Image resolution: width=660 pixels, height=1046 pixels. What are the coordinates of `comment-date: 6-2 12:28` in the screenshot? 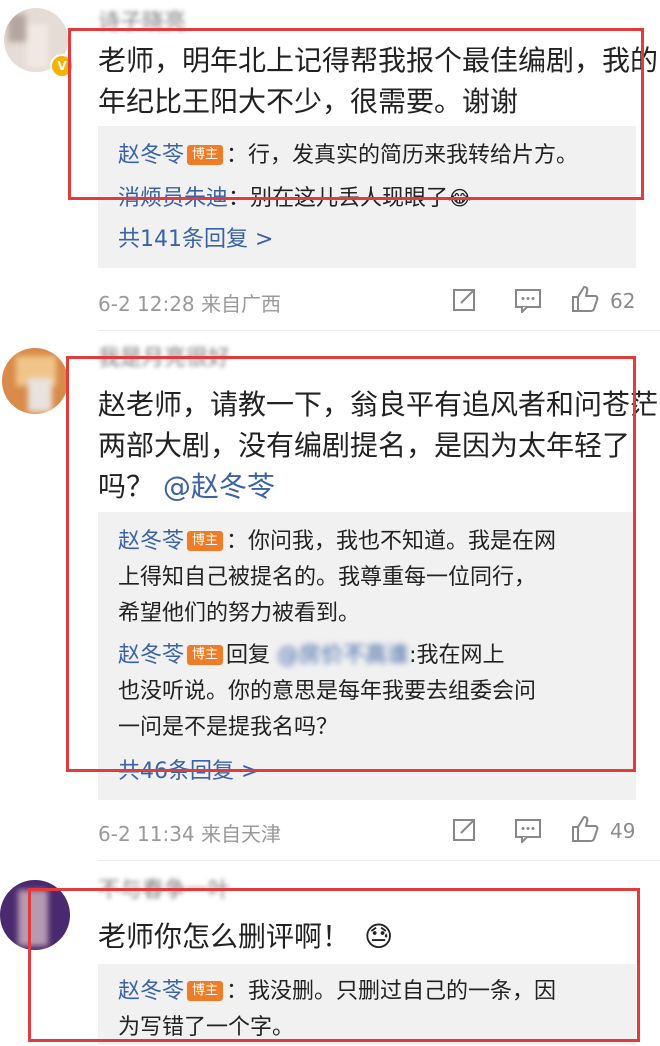 It's located at (146, 304).